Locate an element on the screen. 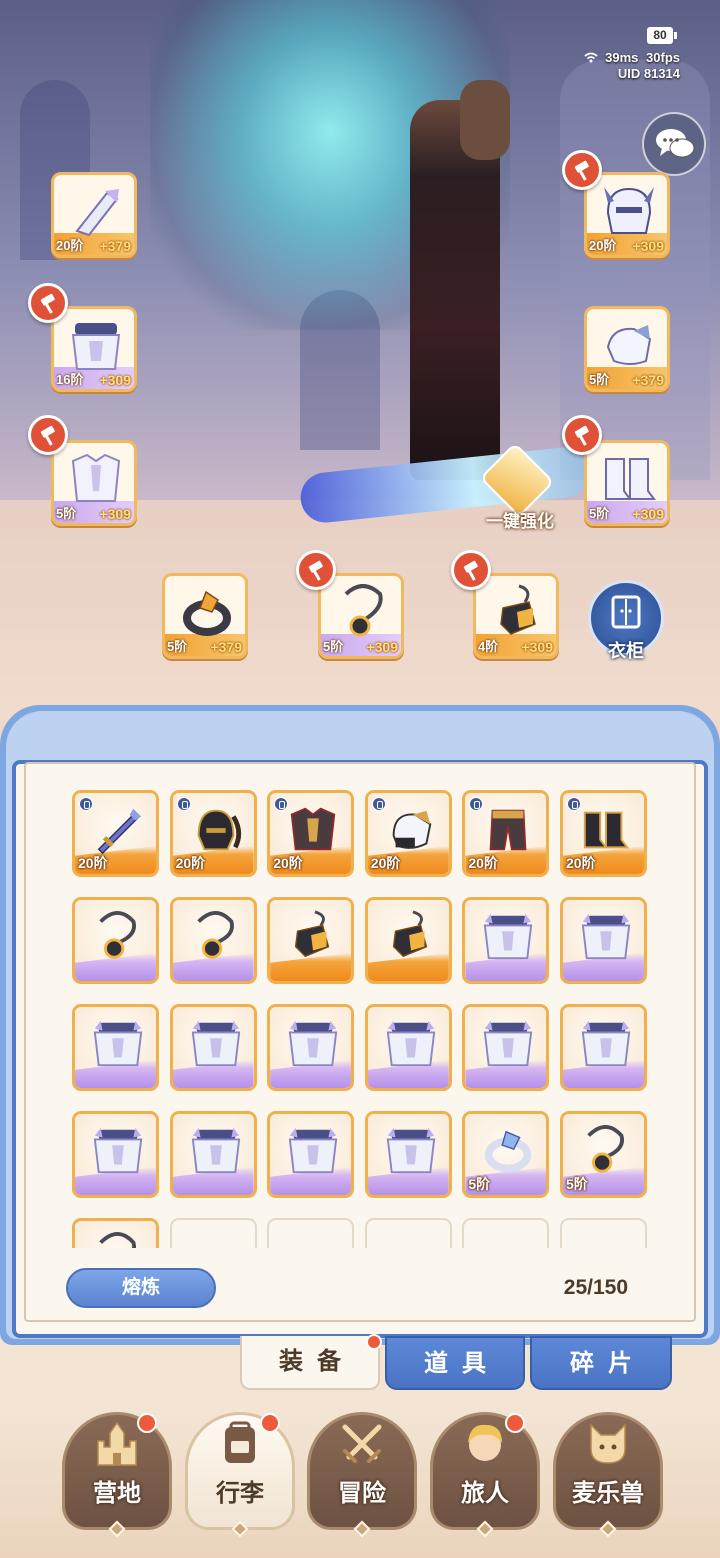 The image size is (720, 1558). wifi-icon is located at coordinates (590, 57).